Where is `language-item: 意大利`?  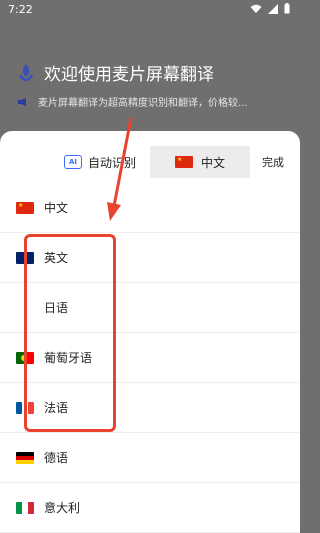 language-item: 意大利 is located at coordinates (150, 508).